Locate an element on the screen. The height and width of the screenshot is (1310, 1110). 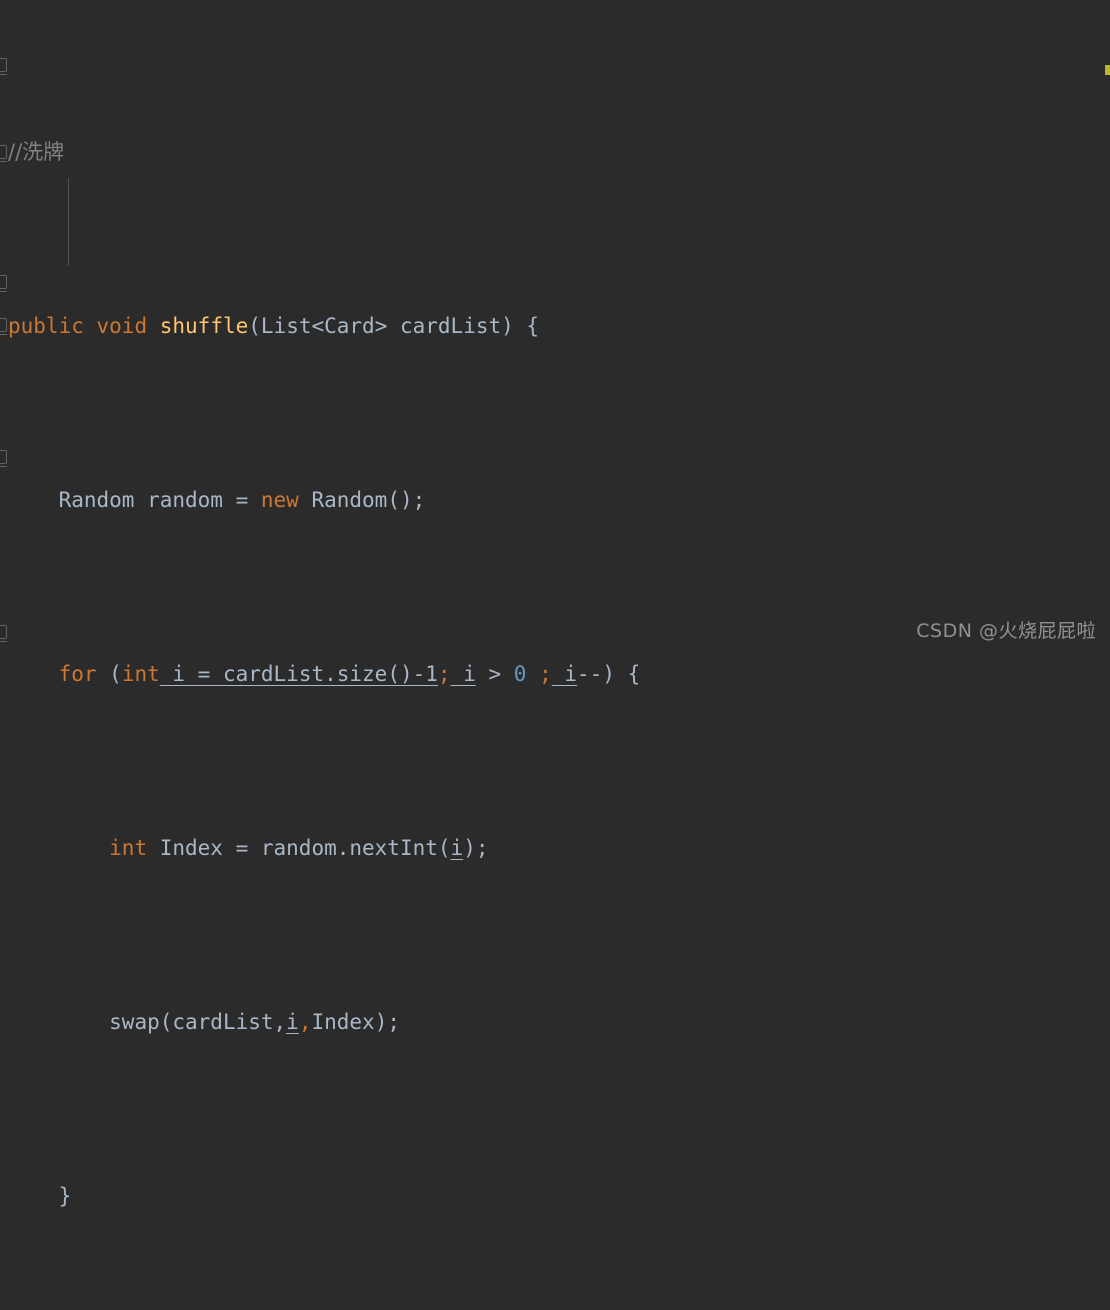
code-line-7: } is located at coordinates (555, 1197).